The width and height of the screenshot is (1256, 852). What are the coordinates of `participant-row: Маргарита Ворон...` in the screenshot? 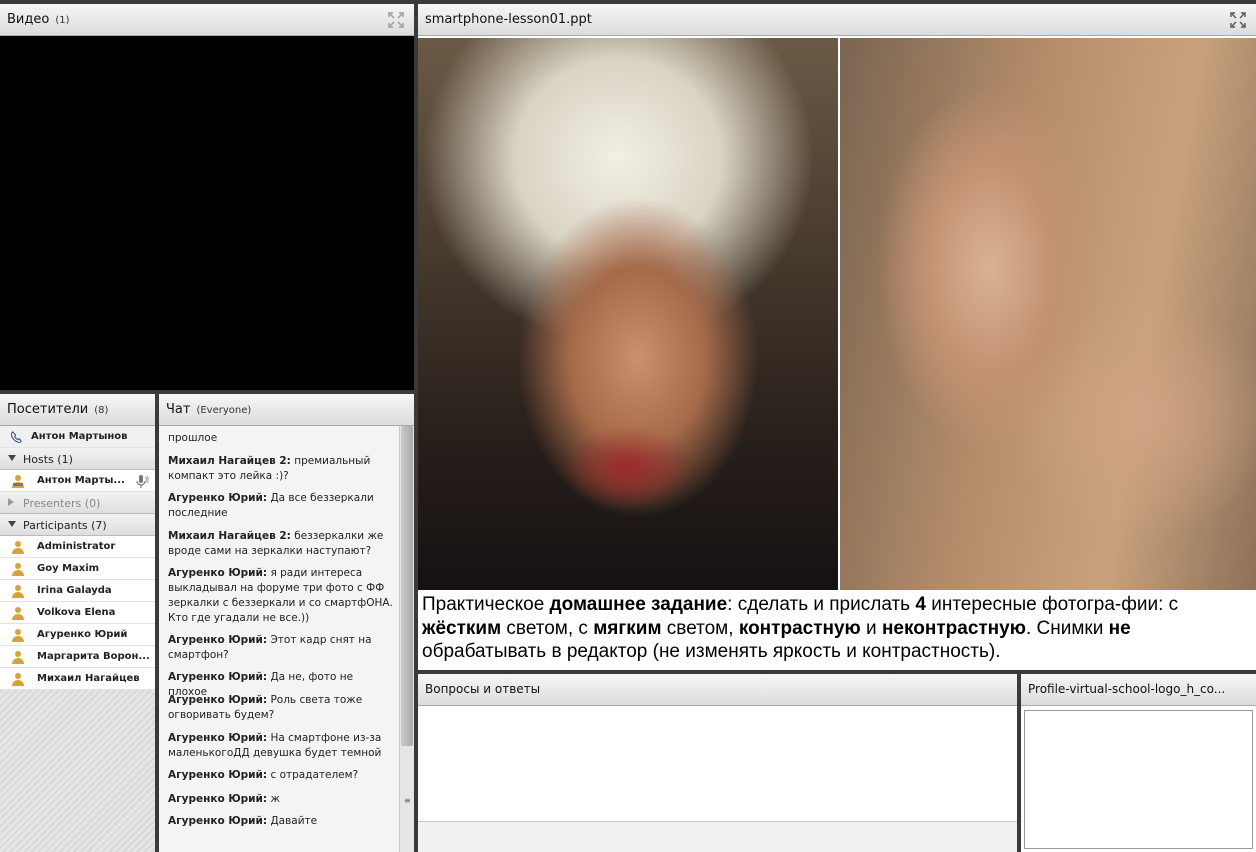 It's located at (77, 657).